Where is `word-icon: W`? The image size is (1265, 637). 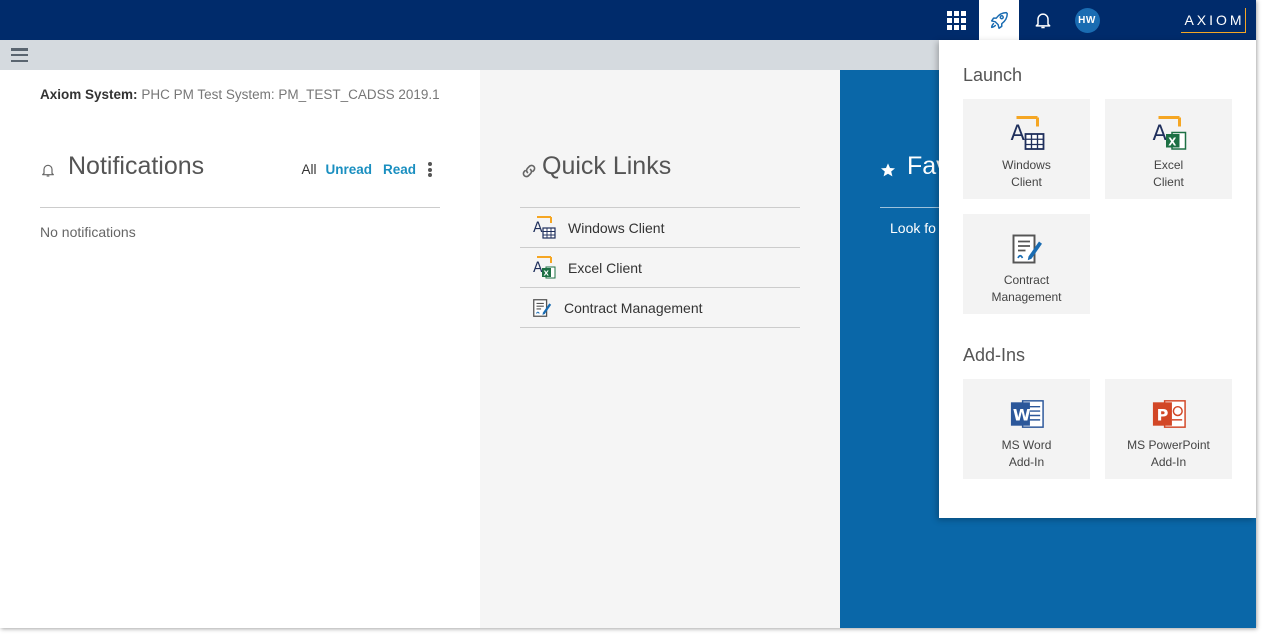
word-icon: W is located at coordinates (1027, 414).